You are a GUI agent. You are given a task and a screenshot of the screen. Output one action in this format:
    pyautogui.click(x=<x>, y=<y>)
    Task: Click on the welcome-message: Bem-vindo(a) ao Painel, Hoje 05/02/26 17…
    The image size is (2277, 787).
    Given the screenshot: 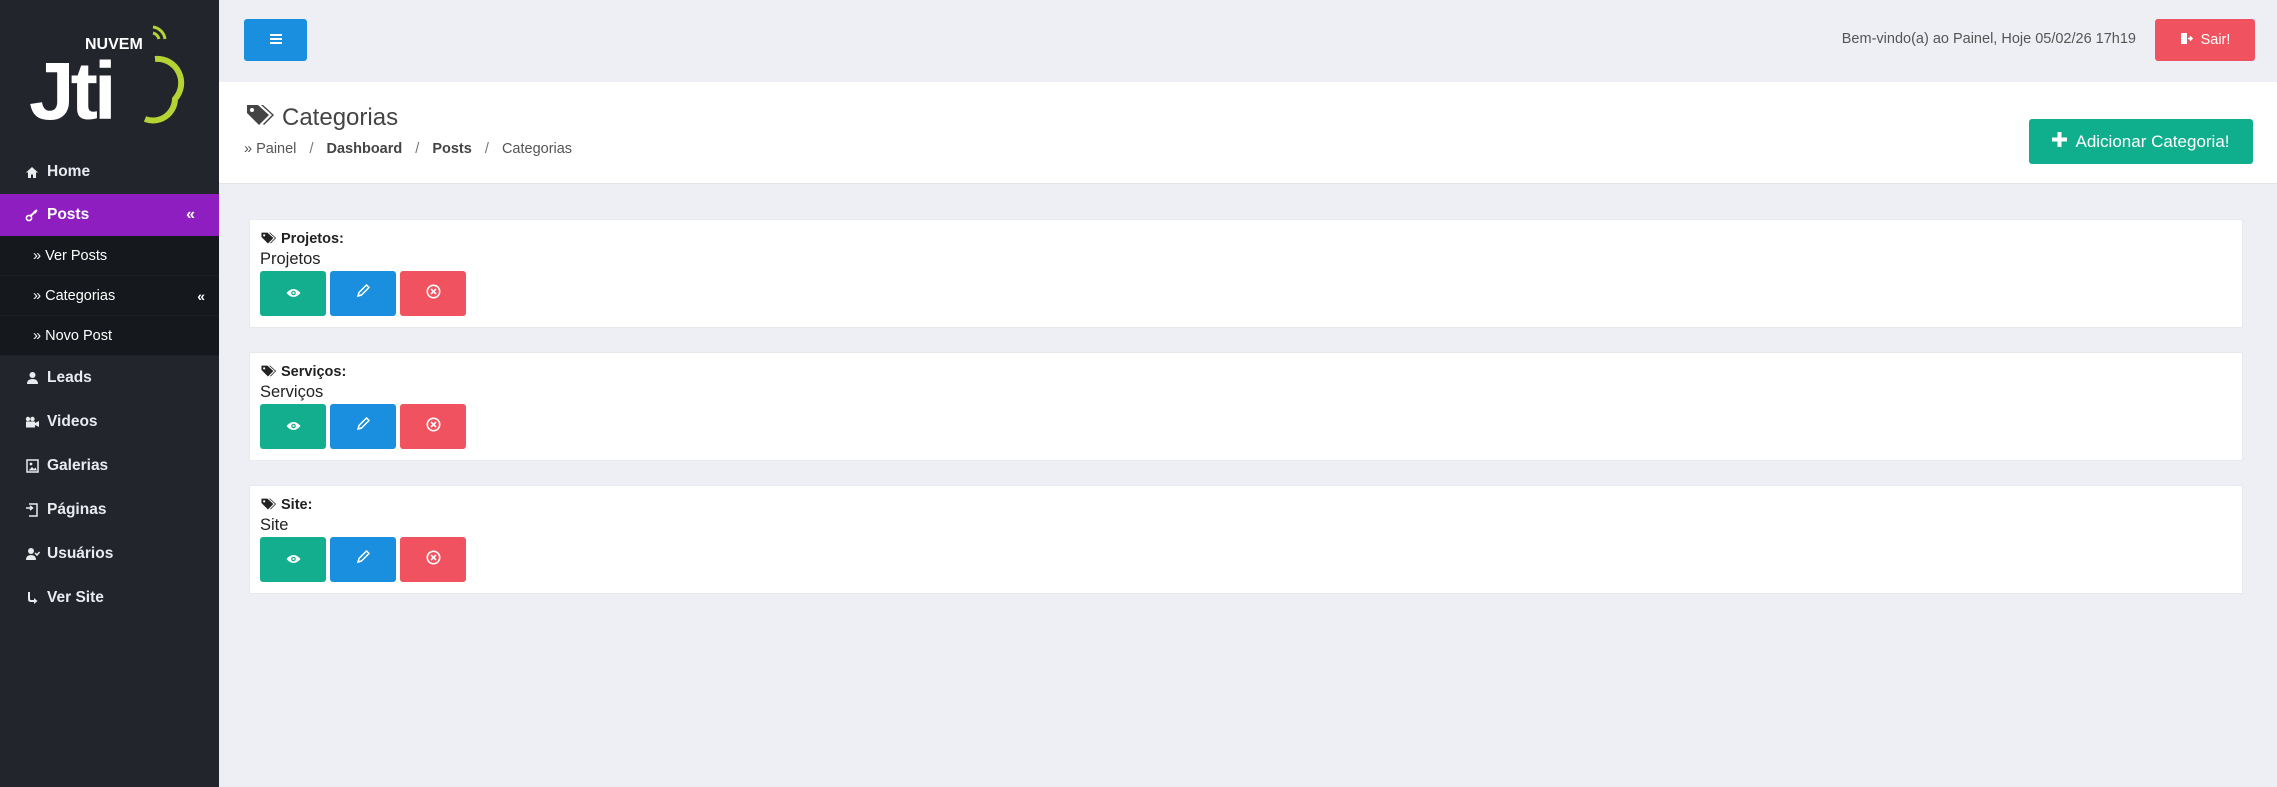 What is the action you would take?
    pyautogui.click(x=1988, y=39)
    